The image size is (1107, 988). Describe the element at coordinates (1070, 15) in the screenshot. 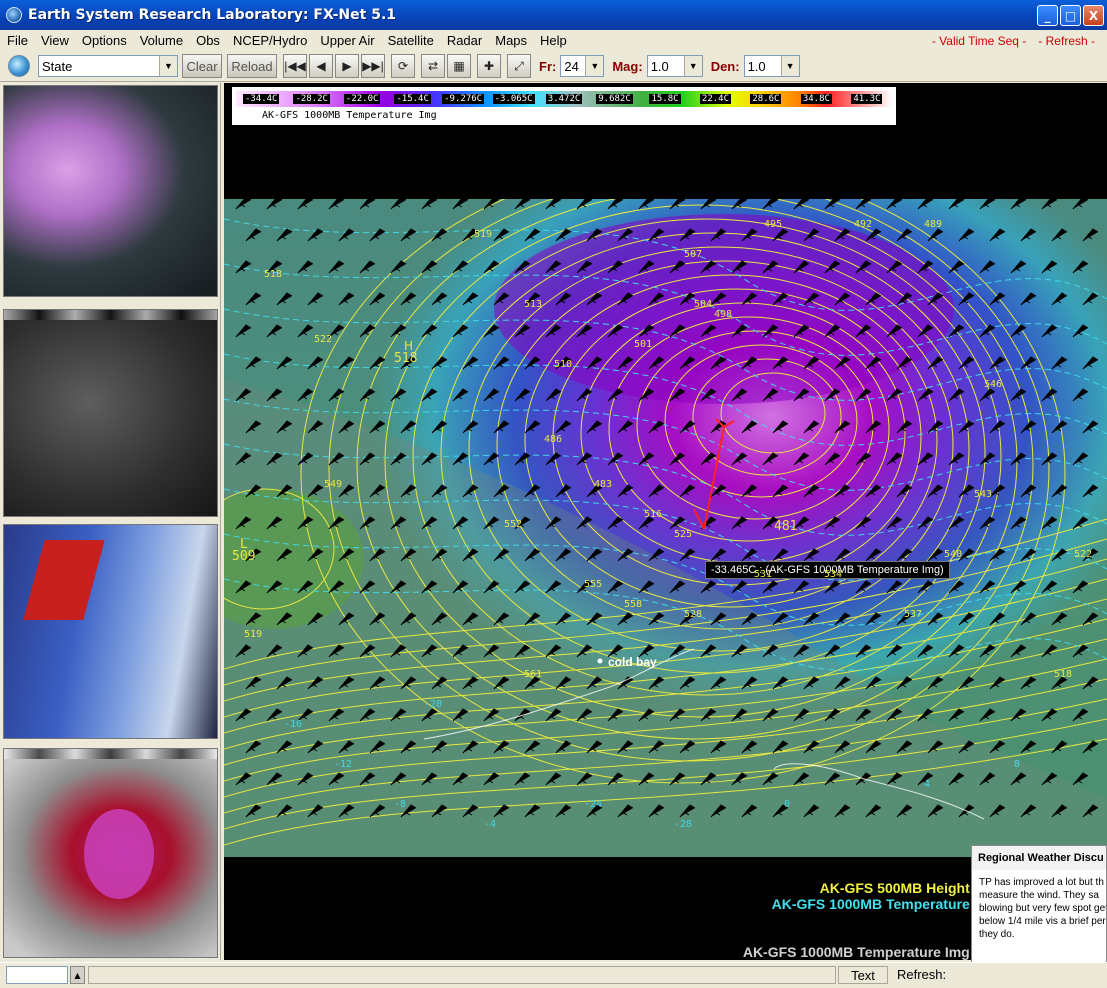

I see `maximize-button: □` at that location.